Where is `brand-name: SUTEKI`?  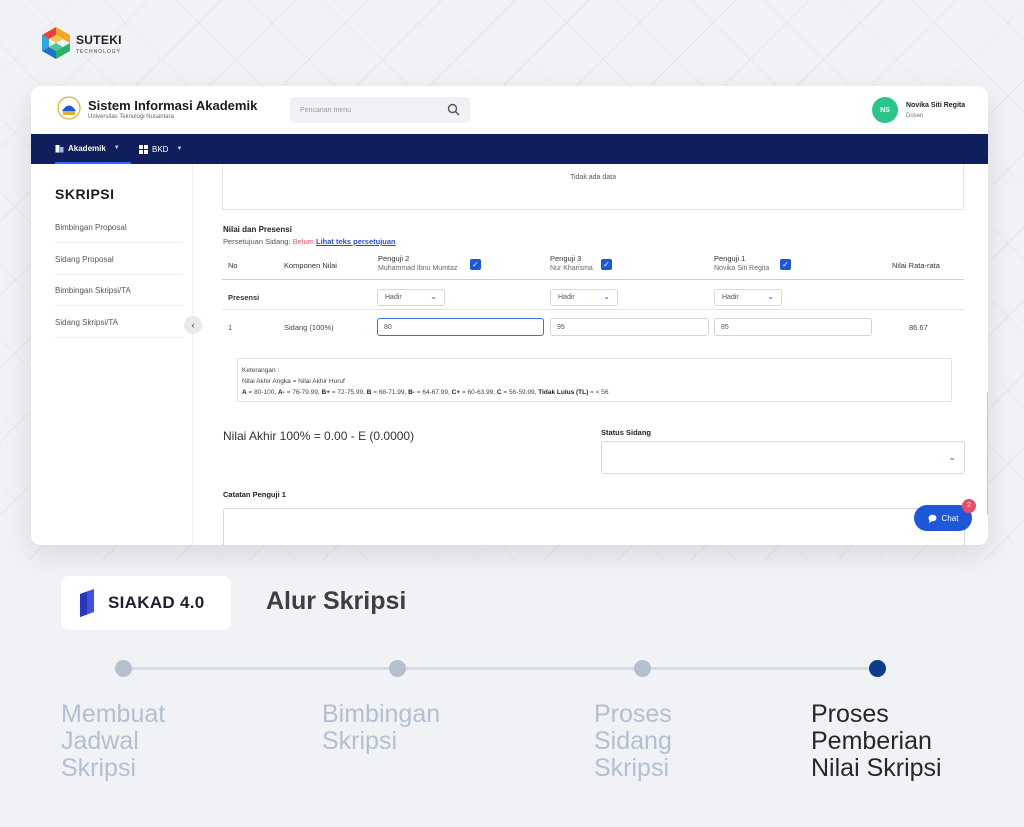
brand-name: SUTEKI is located at coordinates (99, 40).